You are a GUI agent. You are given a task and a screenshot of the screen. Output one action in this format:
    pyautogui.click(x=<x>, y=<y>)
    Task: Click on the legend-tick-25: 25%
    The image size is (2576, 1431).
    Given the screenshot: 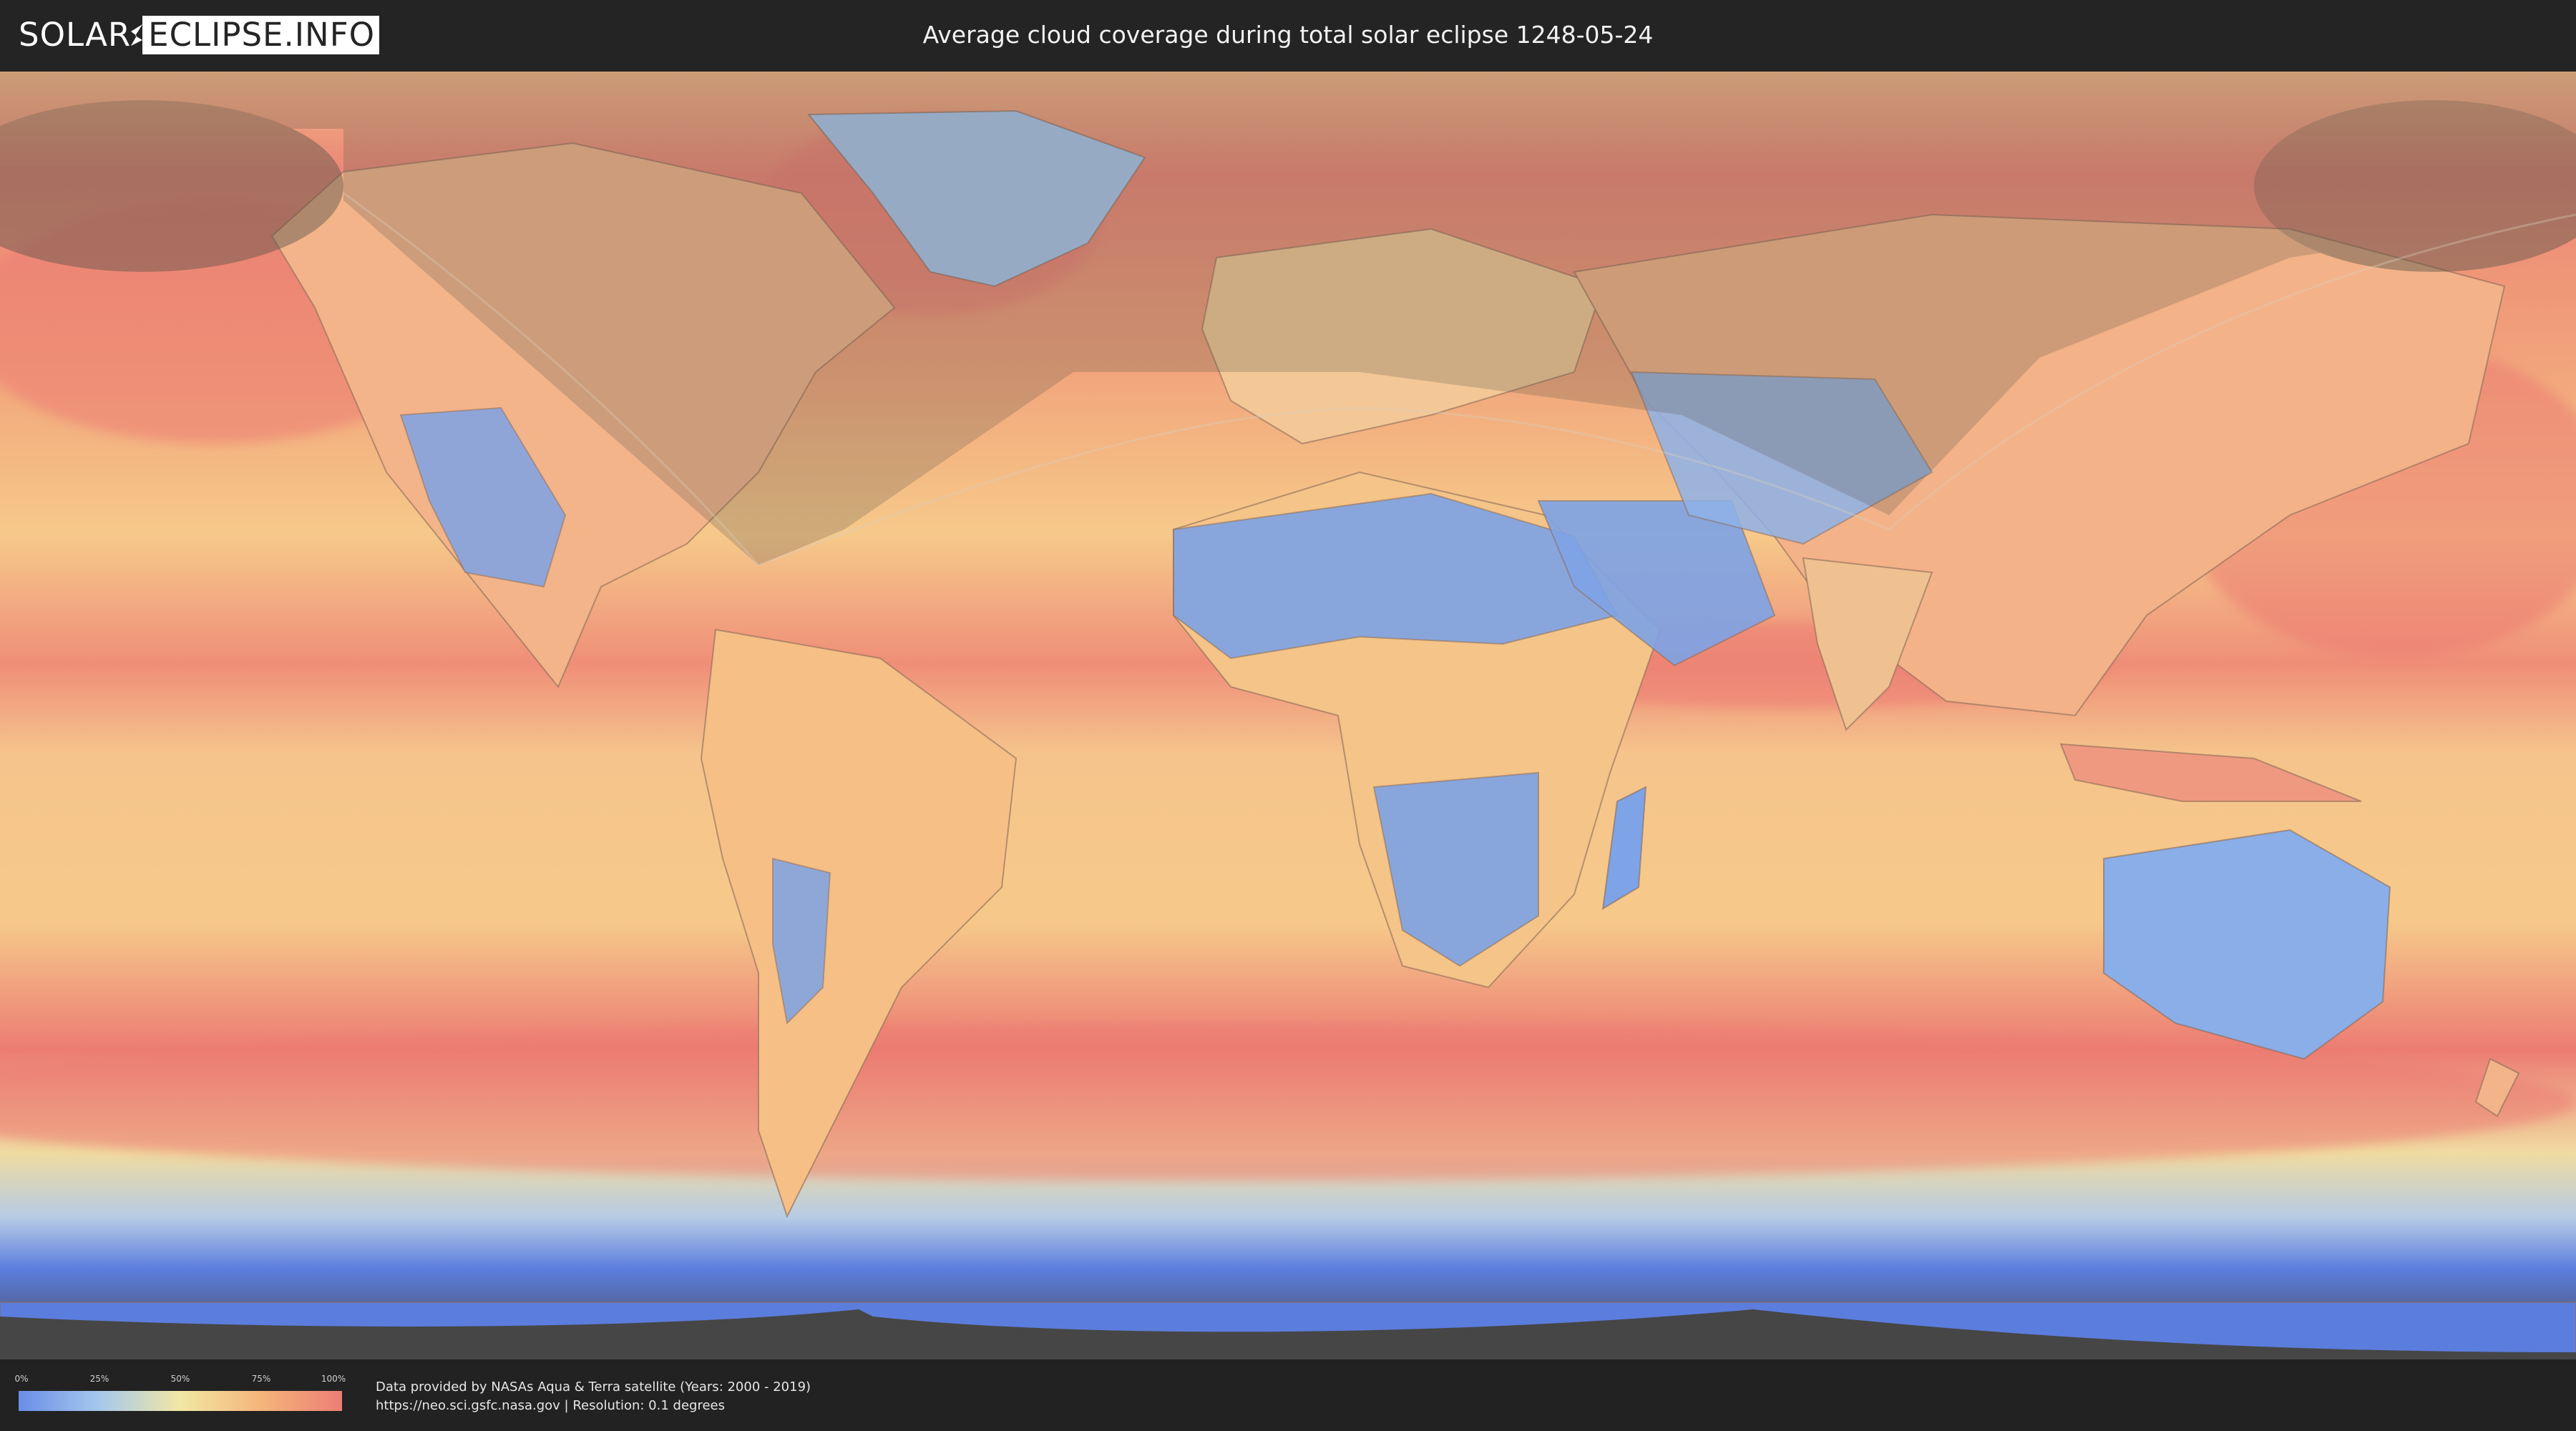 What is the action you would take?
    pyautogui.click(x=99, y=1379)
    